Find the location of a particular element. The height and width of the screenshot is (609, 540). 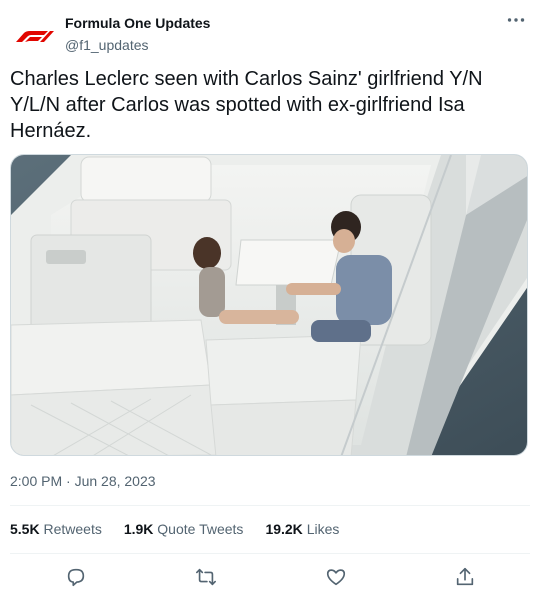

avatar is located at coordinates (34, 36).